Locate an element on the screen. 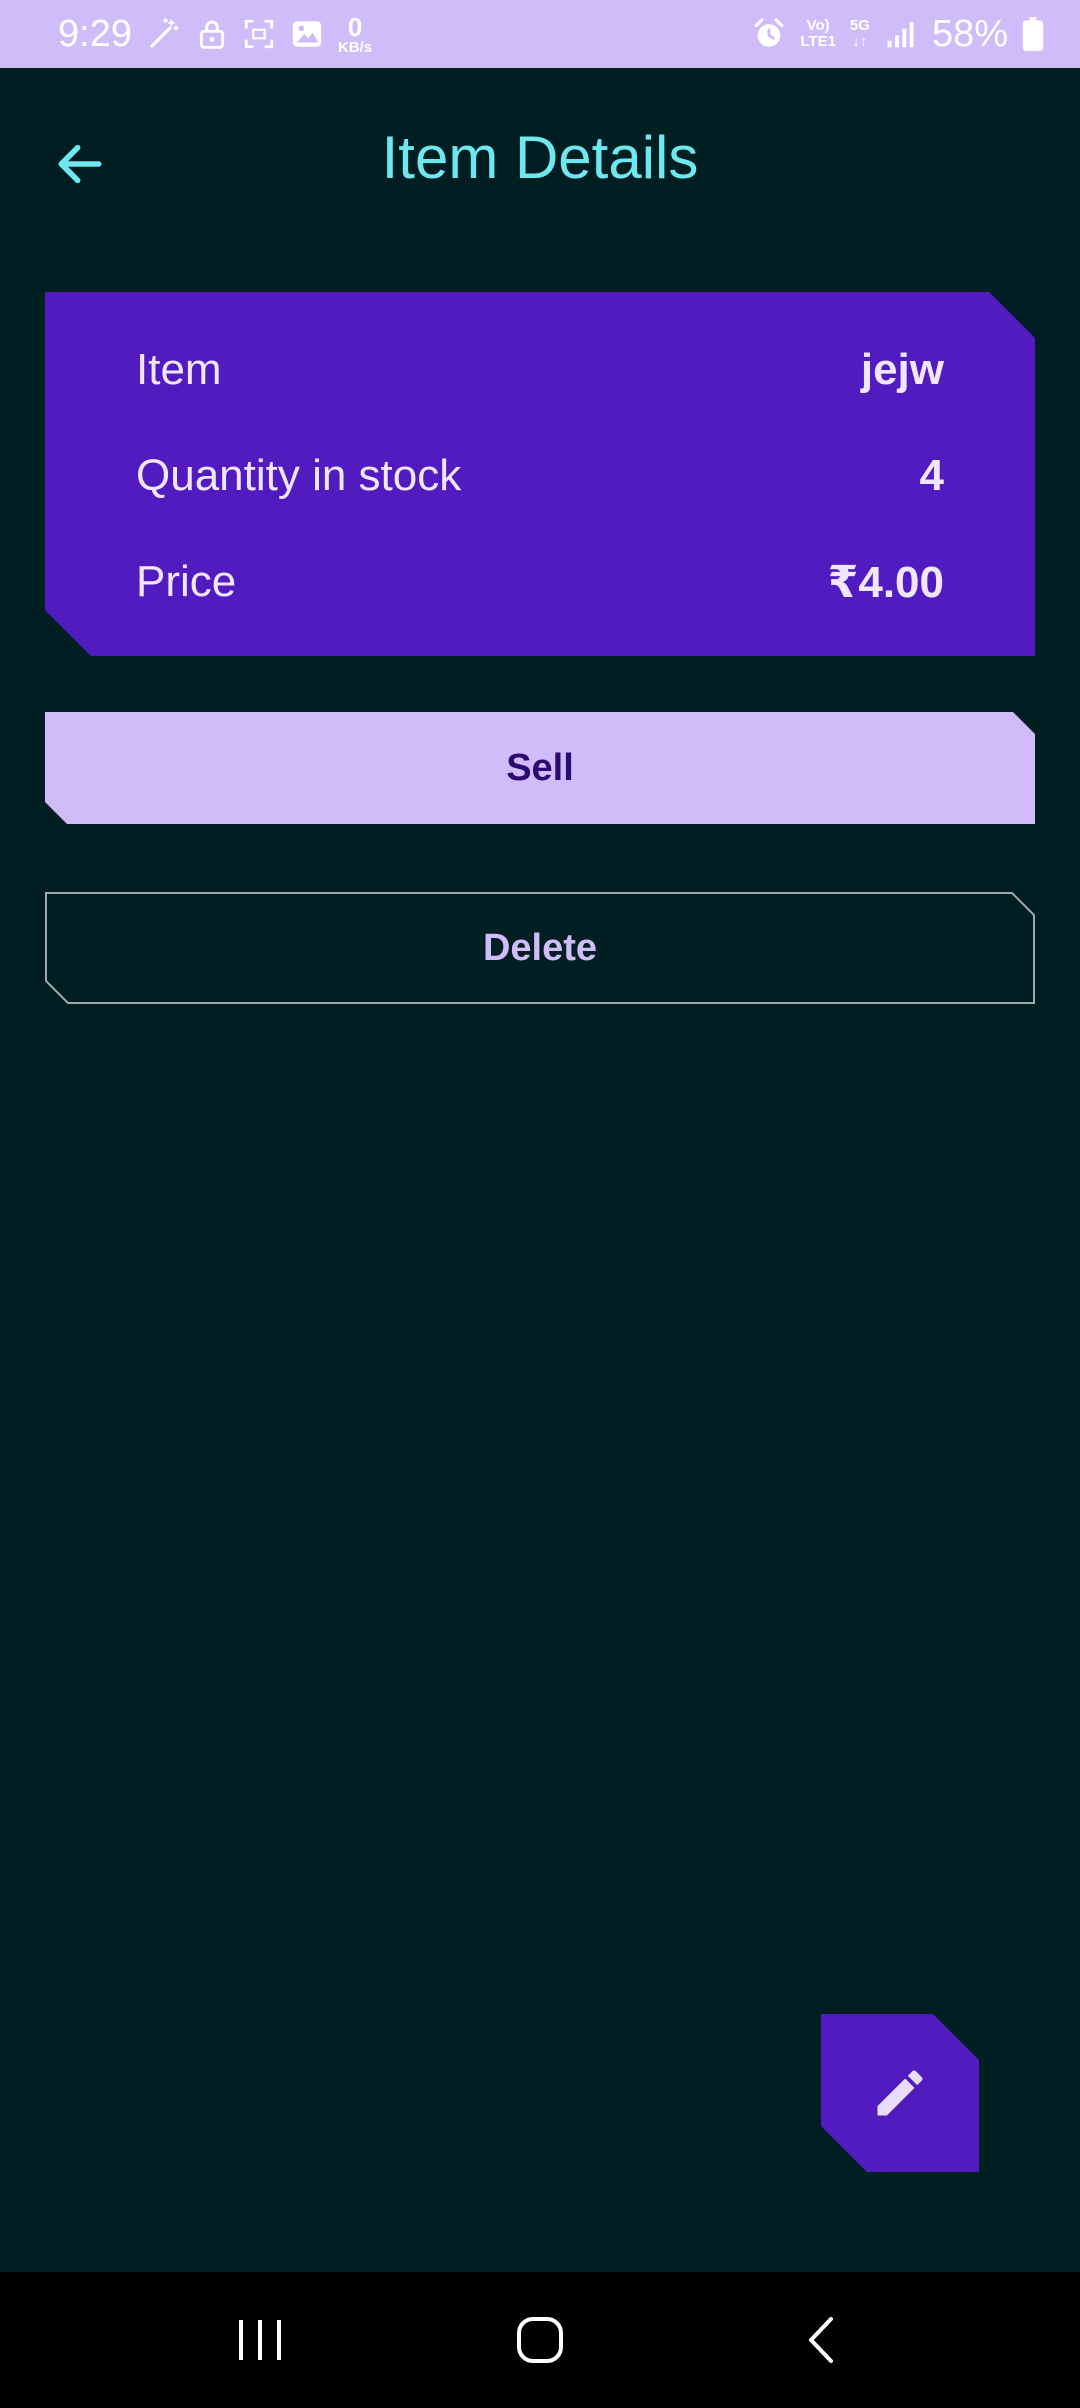 Image resolution: width=1080 pixels, height=2408 pixels. volte-indicator: Vo) LTE1 is located at coordinates (818, 34).